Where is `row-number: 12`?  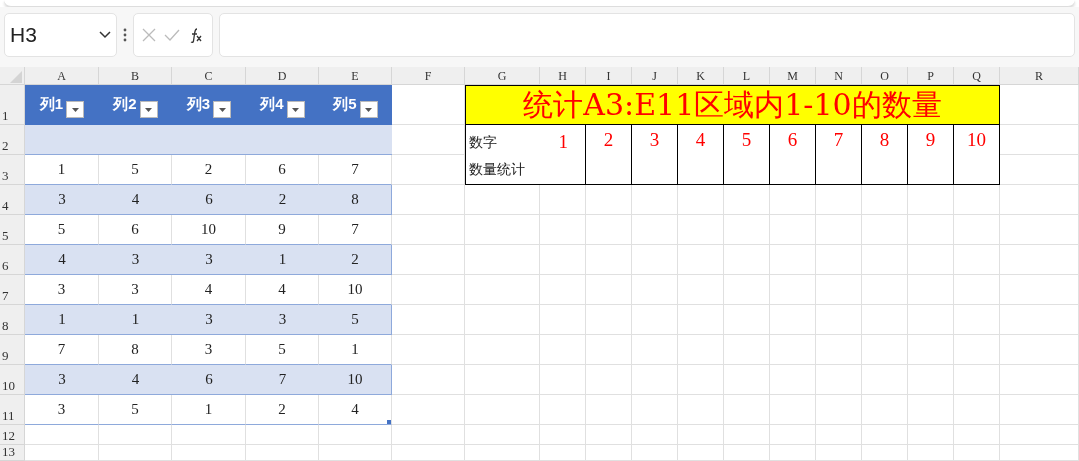 row-number: 12 is located at coordinates (12, 435).